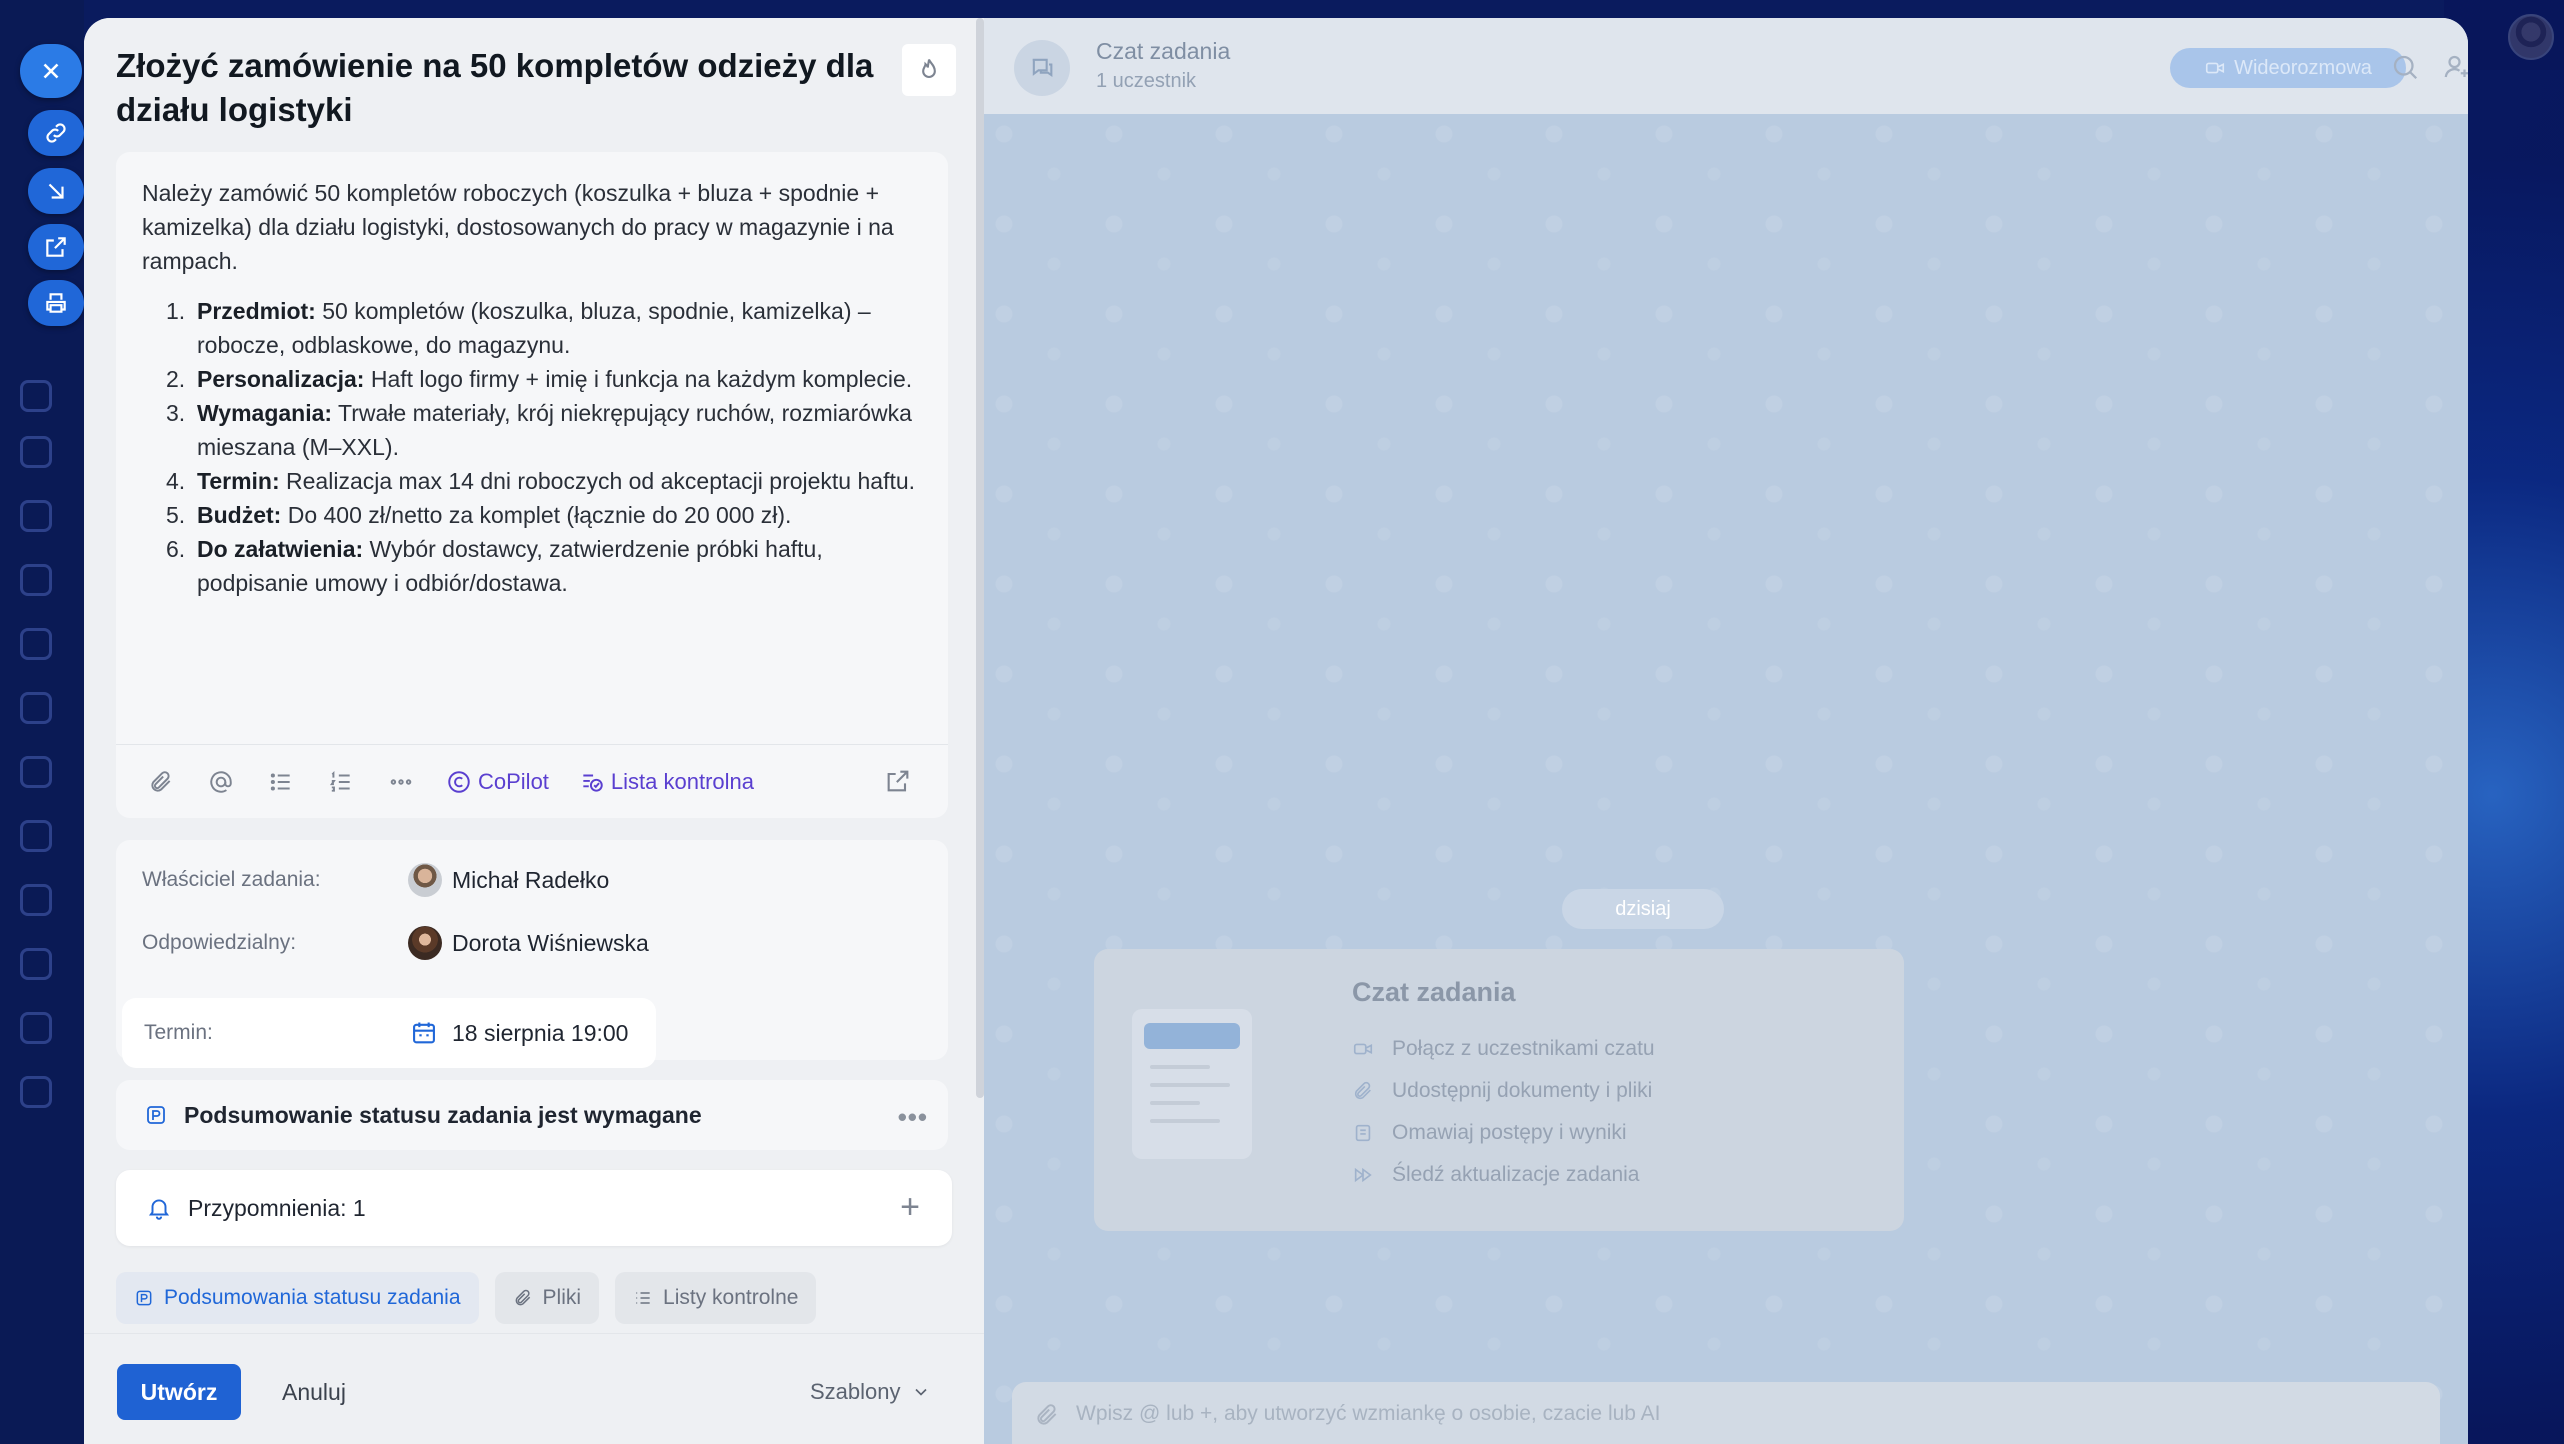  I want to click on attach-file-button, so click(161, 782).